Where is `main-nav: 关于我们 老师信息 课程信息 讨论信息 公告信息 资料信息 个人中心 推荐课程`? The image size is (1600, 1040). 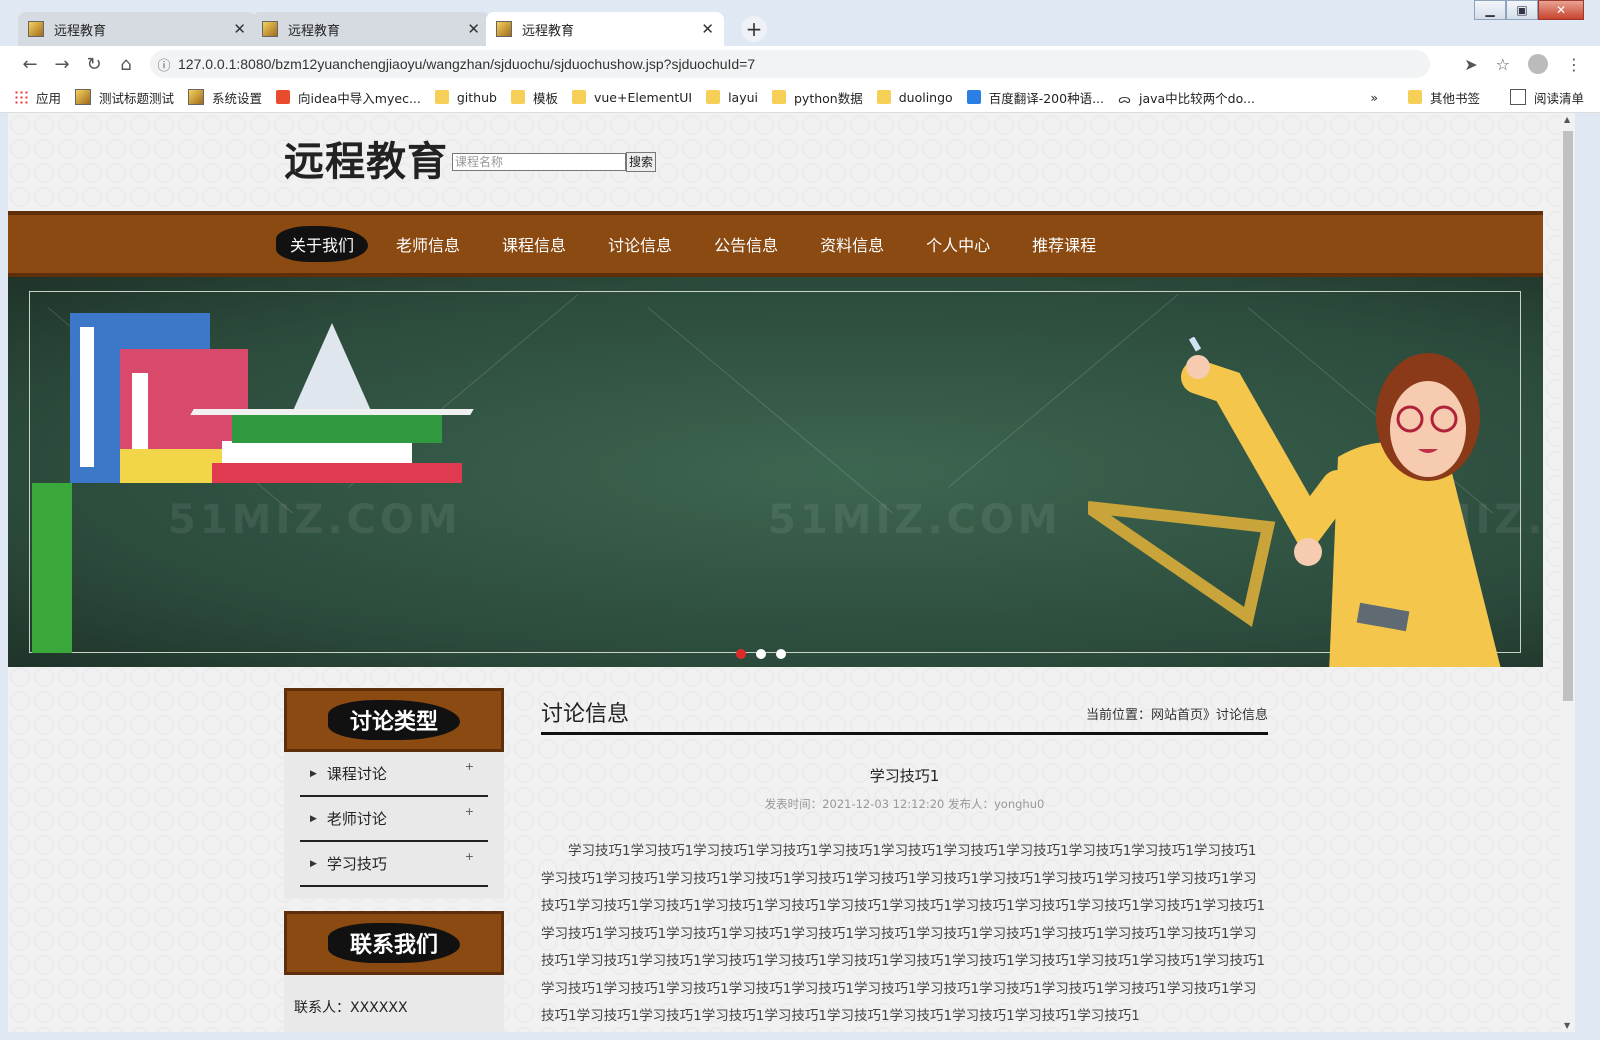
main-nav: 关于我们 老师信息 课程信息 讨论信息 公告信息 资料信息 个人中心 推荐课程 is located at coordinates (775, 244).